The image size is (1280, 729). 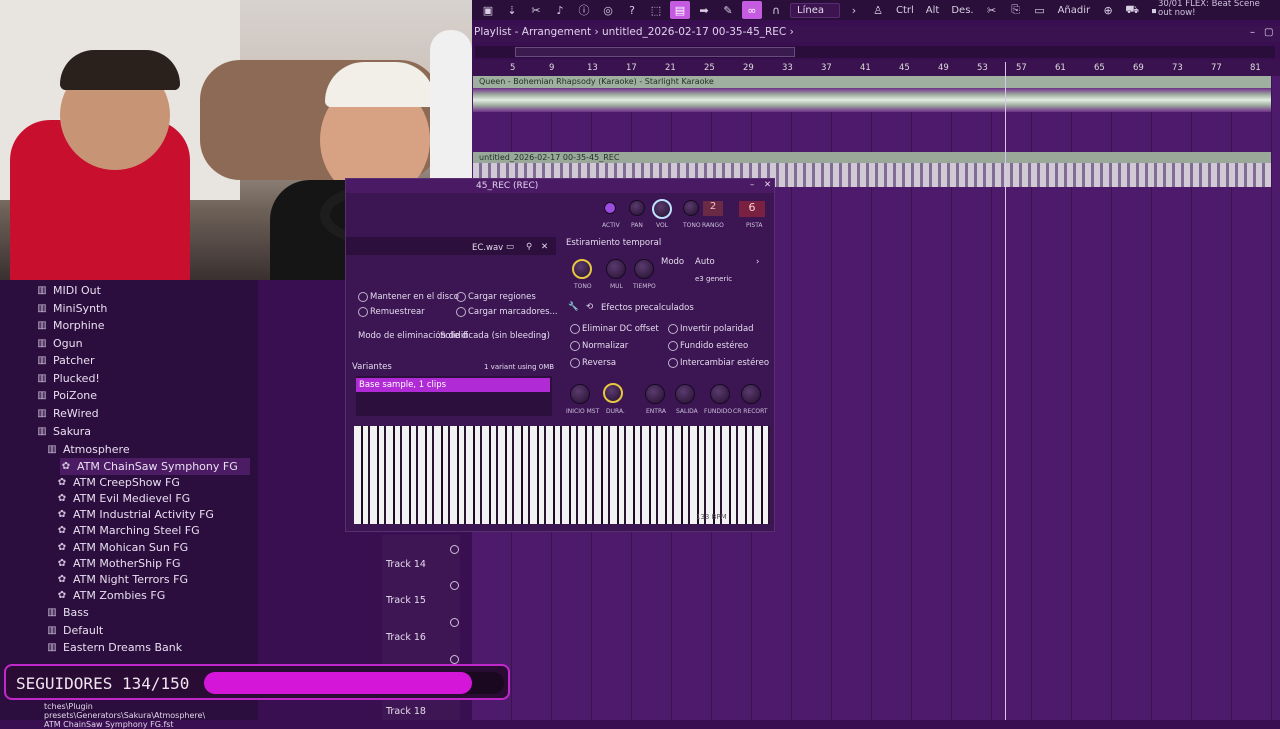 I want to click on snap-select: Línea, so click(x=815, y=10).